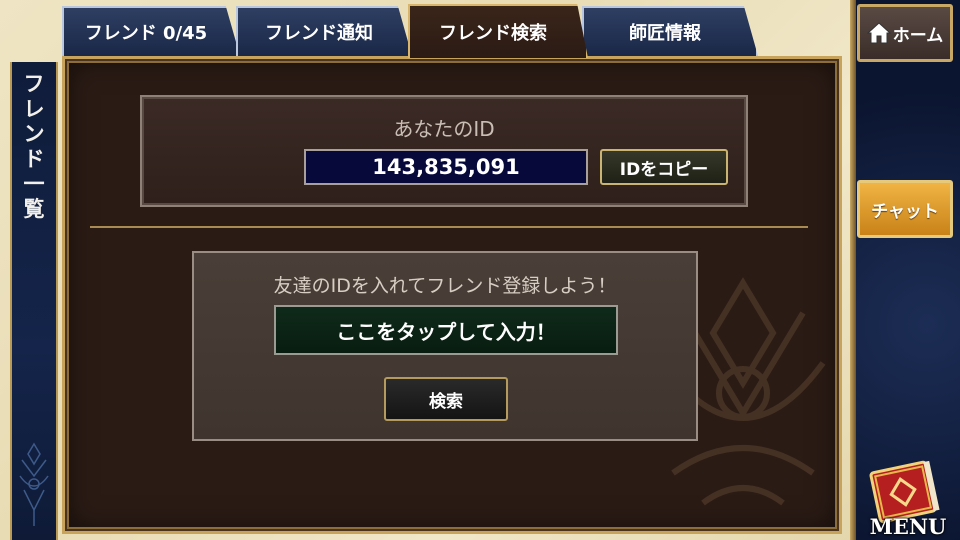 The width and height of the screenshot is (960, 540). I want to click on side-title-char: 覧, so click(34, 209).